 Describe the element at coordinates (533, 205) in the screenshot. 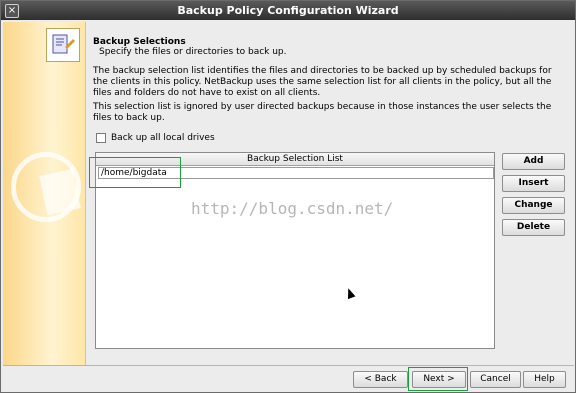

I see `change-button: Change` at that location.